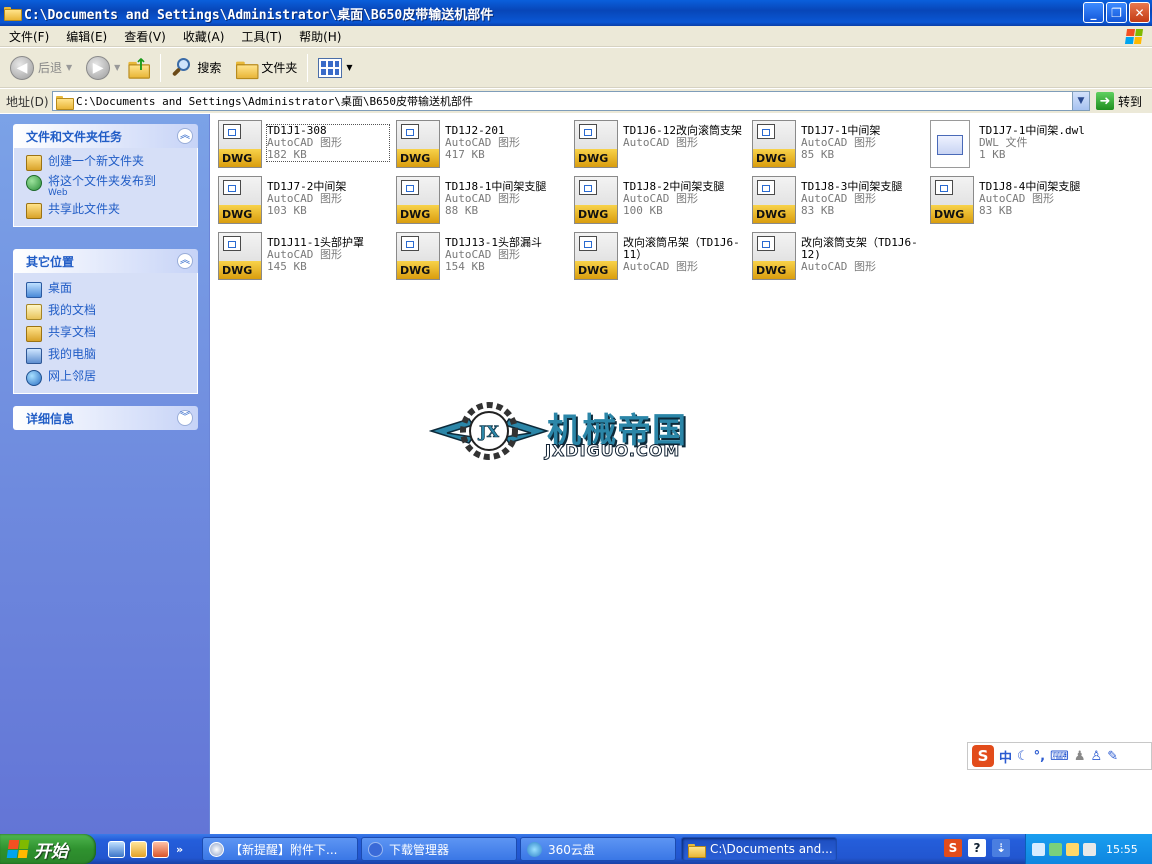  What do you see at coordinates (300, 255) in the screenshot?
I see `file-item: DWG TD1J11-1头部护罩 AutoCAD 图形 145 KB` at bounding box center [300, 255].